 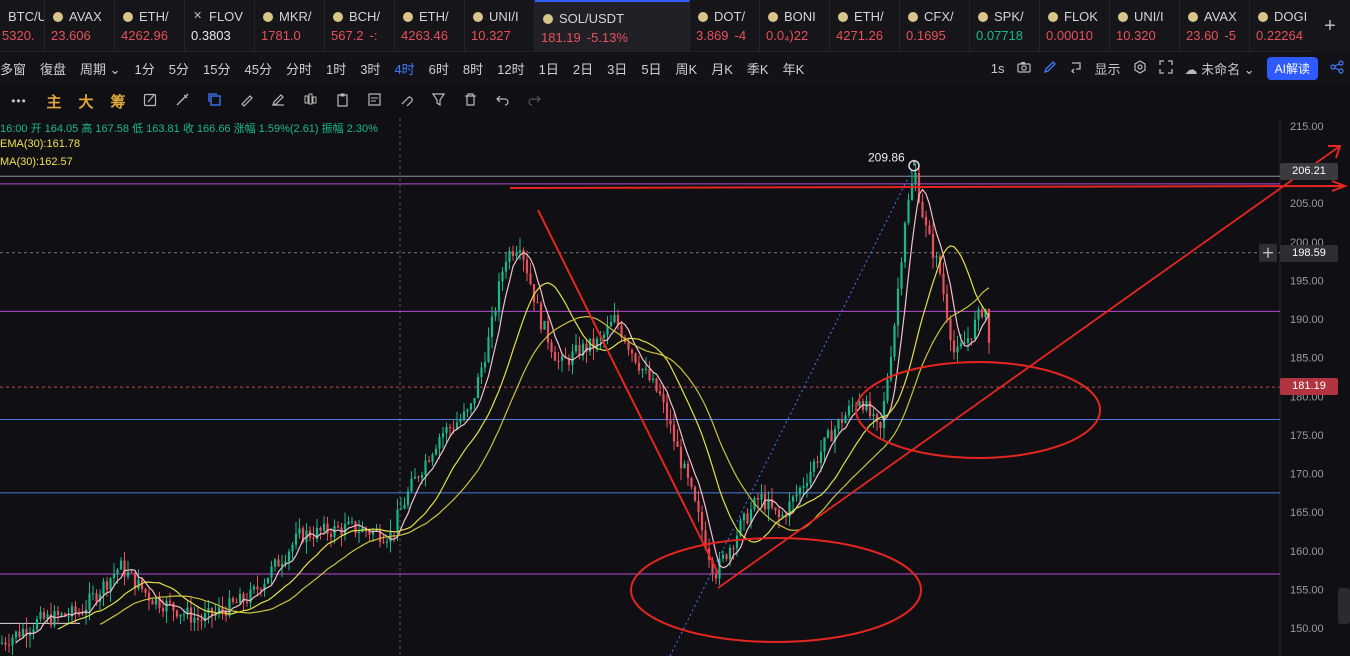 I want to click on layout-name-dropdown: ☁ 未命名 ⌄, so click(x=1220, y=68).